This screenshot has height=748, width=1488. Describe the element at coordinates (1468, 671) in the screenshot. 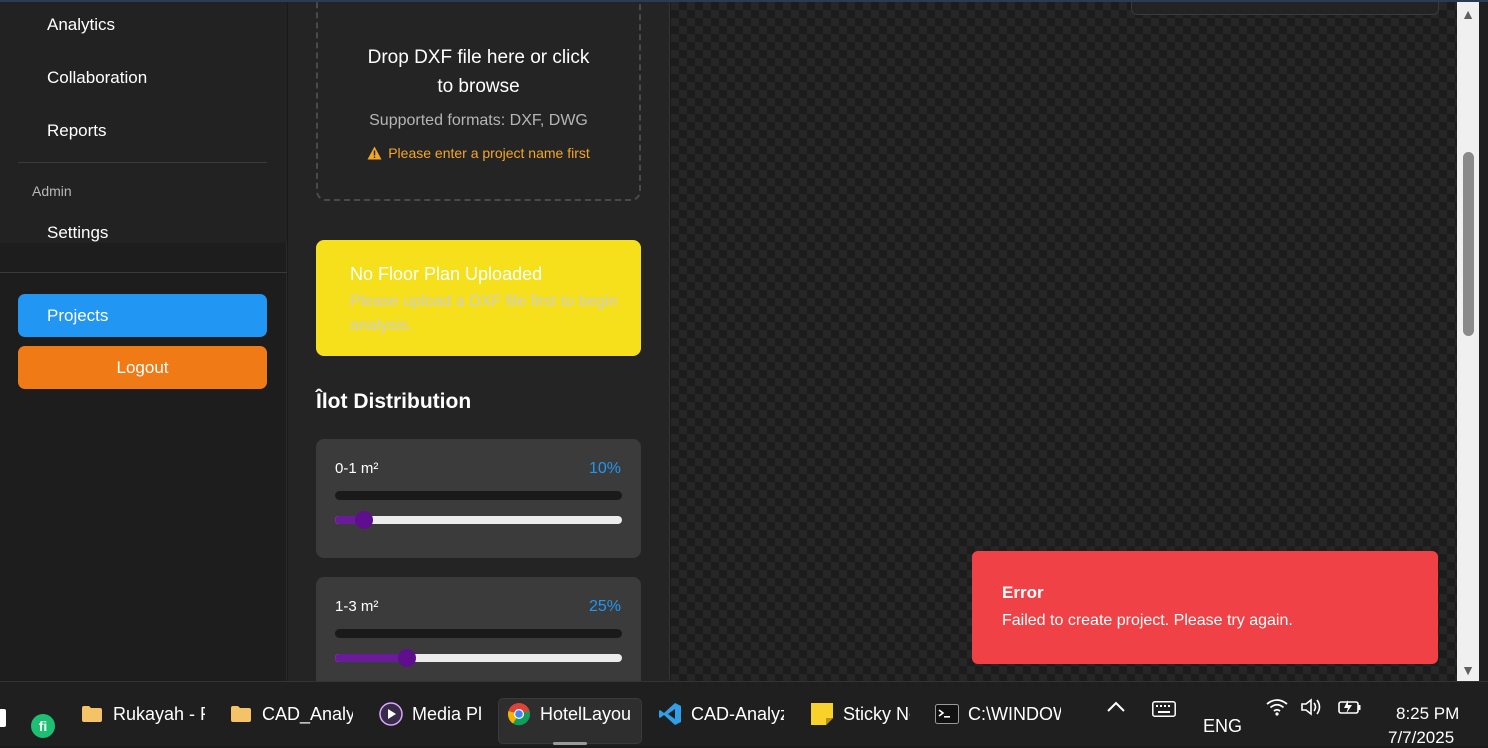

I see `scroll-down-arrow-icon: ▼` at that location.